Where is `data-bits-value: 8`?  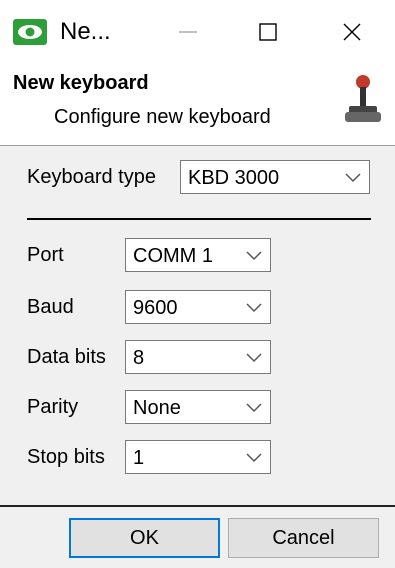 data-bits-value: 8 is located at coordinates (139, 358).